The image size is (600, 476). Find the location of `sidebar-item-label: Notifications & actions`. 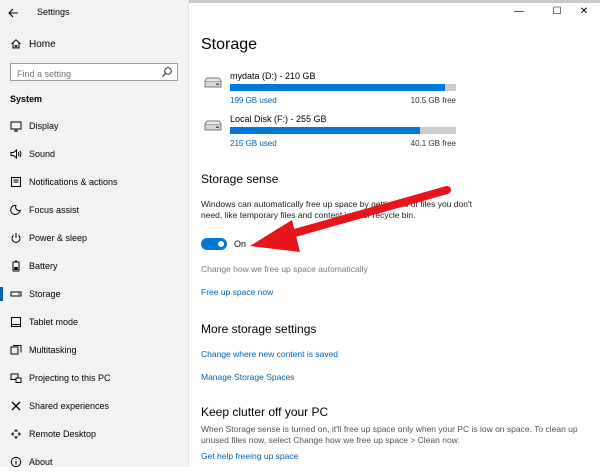

sidebar-item-label: Notifications & actions is located at coordinates (73, 182).